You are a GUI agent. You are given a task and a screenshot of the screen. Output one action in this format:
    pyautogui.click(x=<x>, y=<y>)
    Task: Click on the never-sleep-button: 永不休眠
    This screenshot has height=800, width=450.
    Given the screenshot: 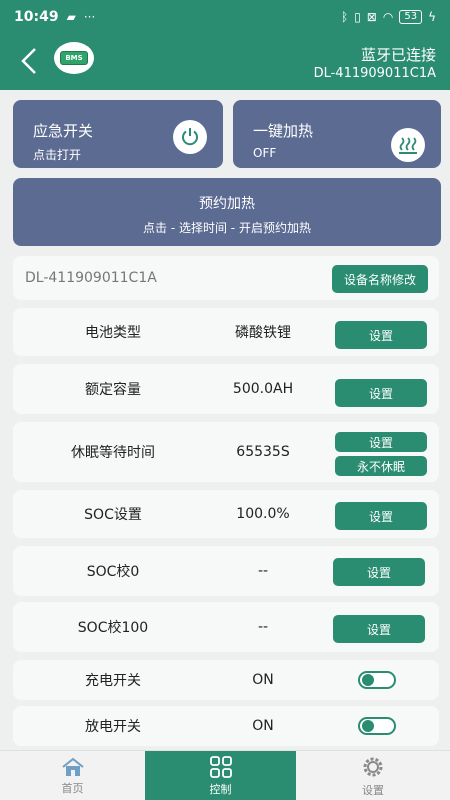 What is the action you would take?
    pyautogui.click(x=381, y=466)
    